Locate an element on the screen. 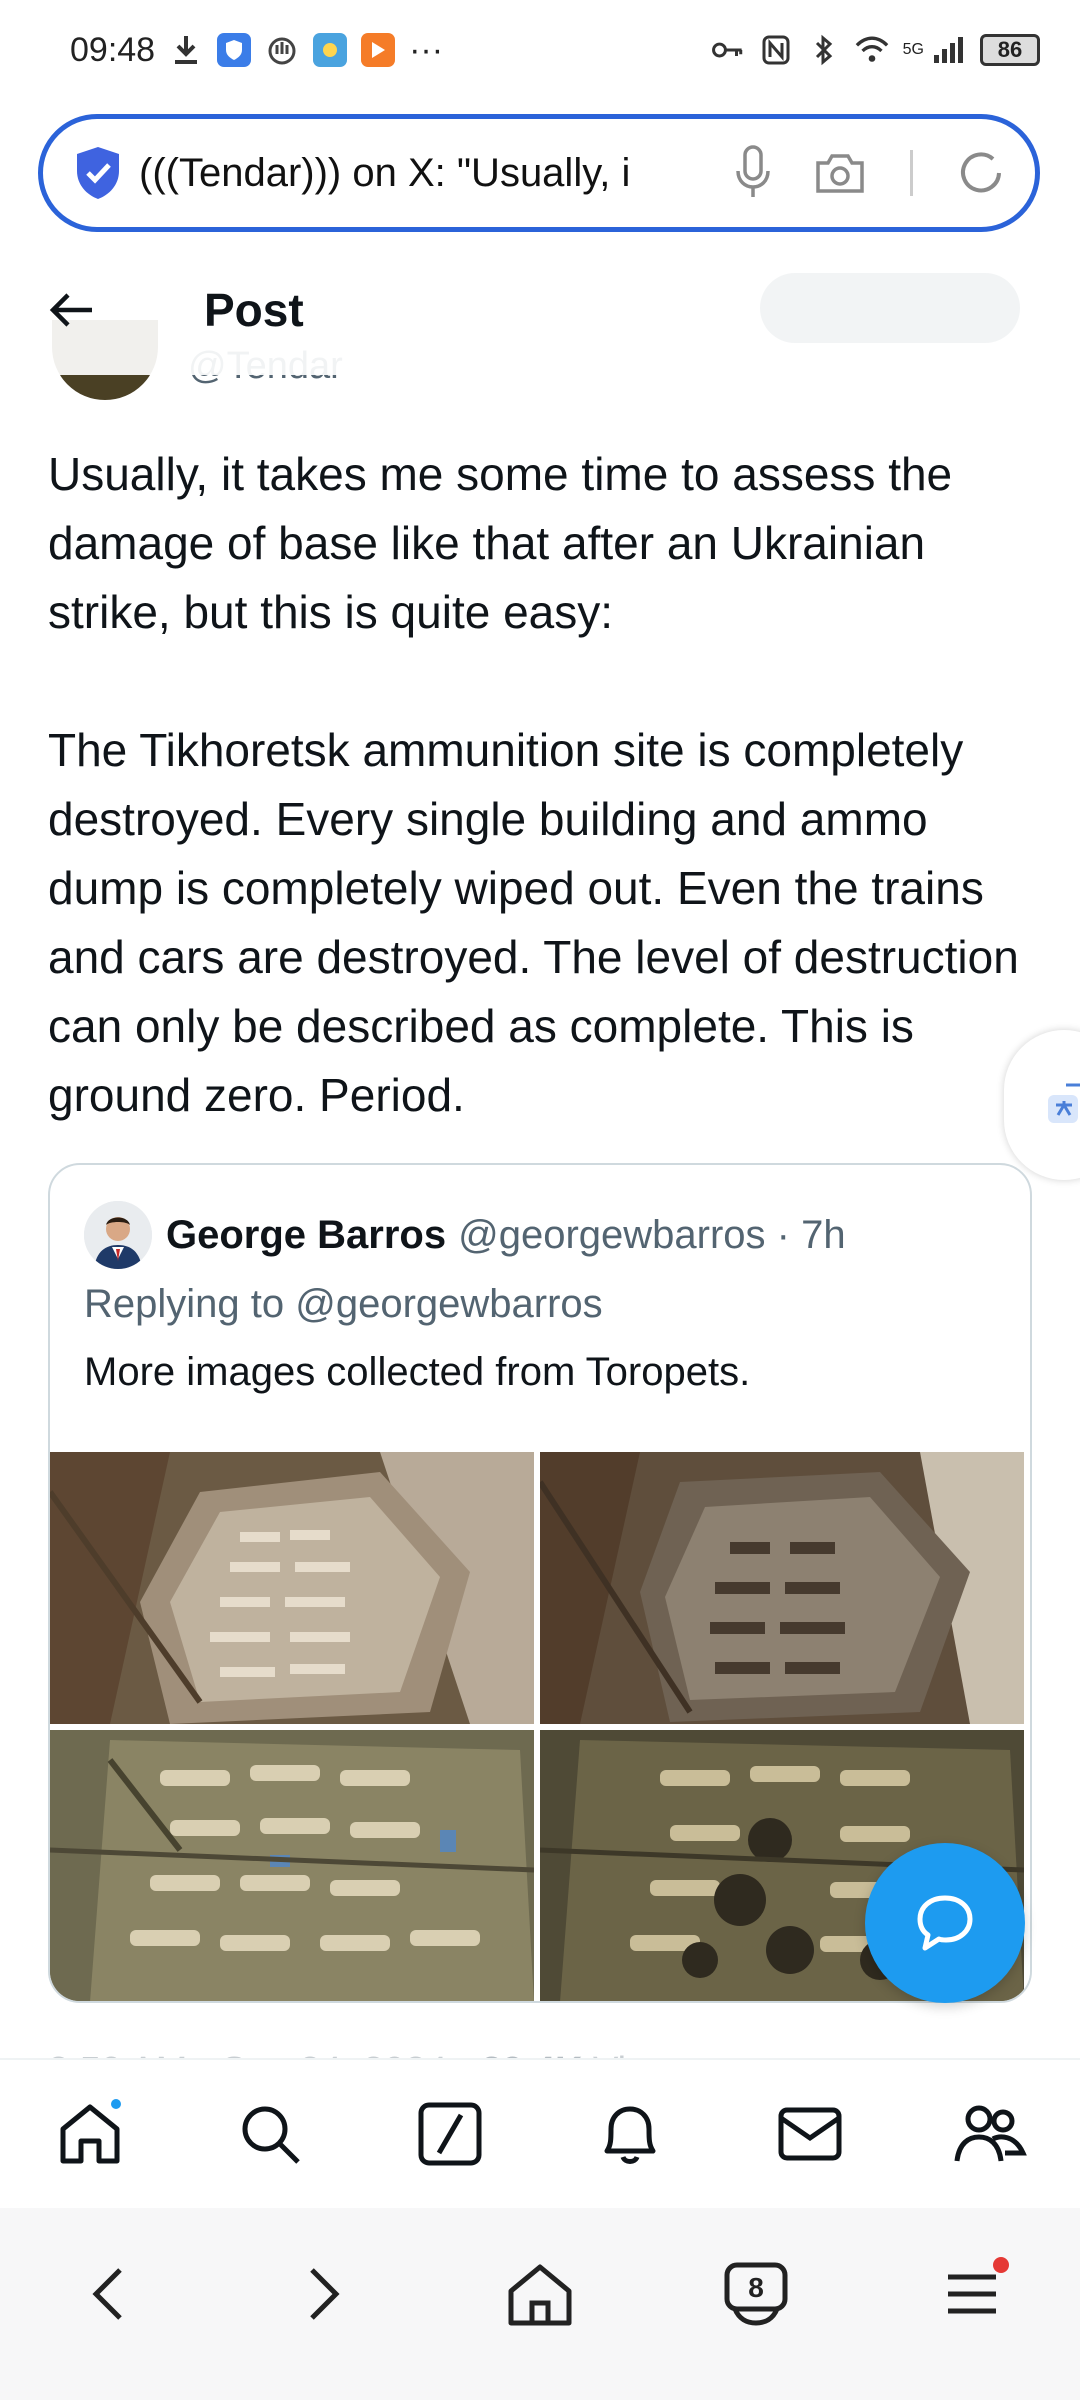 The width and height of the screenshot is (1080, 2400). nfc-icon is located at coordinates (776, 50).